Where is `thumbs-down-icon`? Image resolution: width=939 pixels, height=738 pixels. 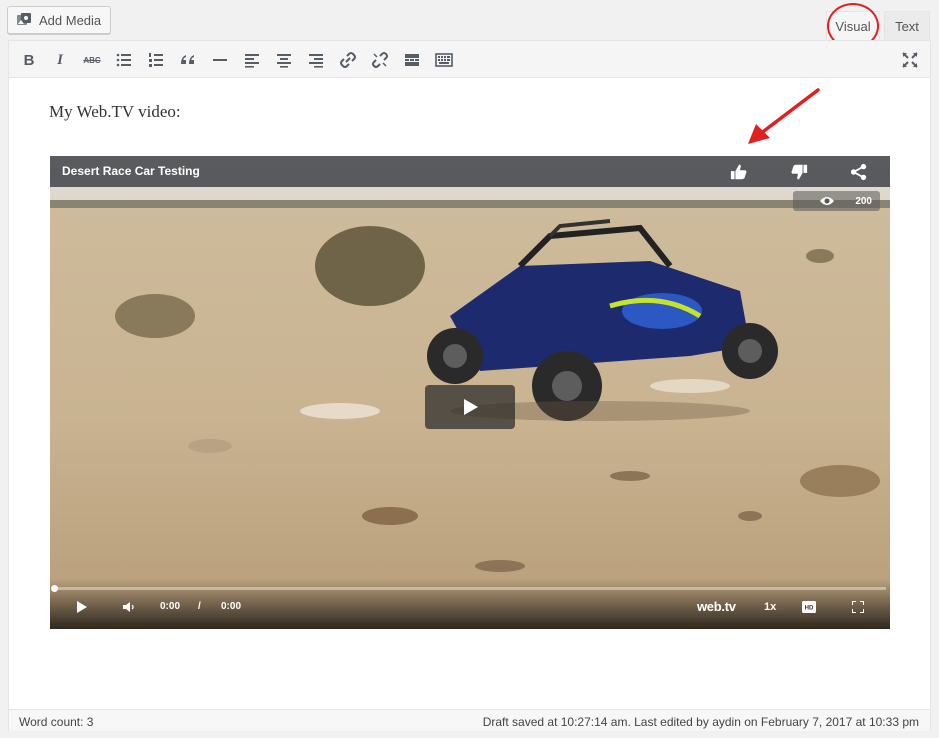
thumbs-down-icon is located at coordinates (799, 172).